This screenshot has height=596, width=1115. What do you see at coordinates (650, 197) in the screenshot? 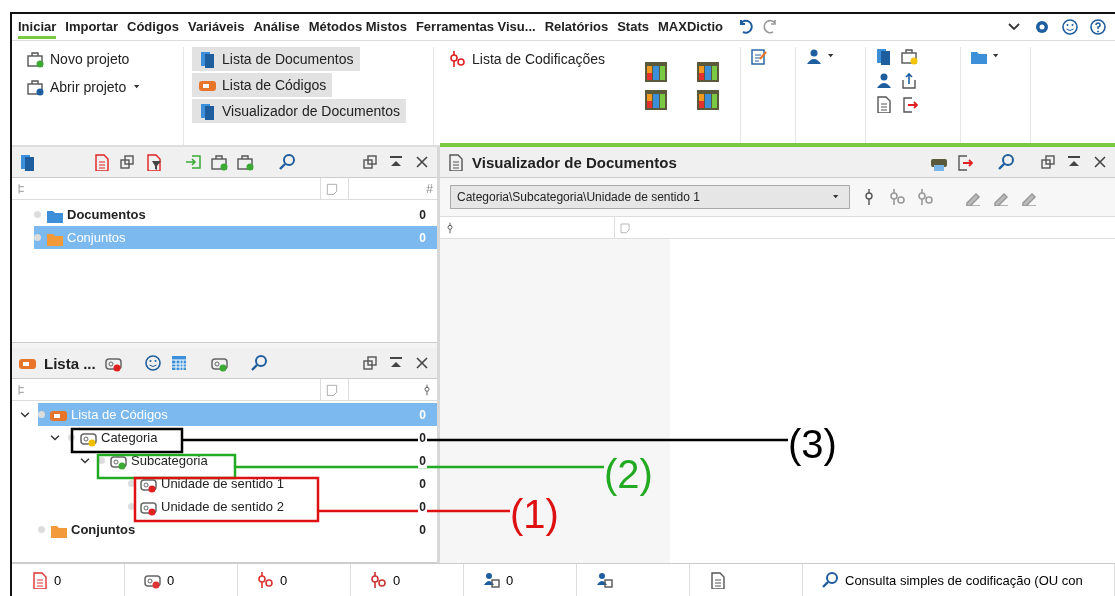
I see `code-dropdown: Categoria\Subcategoria\Unidade de sentido 1` at bounding box center [650, 197].